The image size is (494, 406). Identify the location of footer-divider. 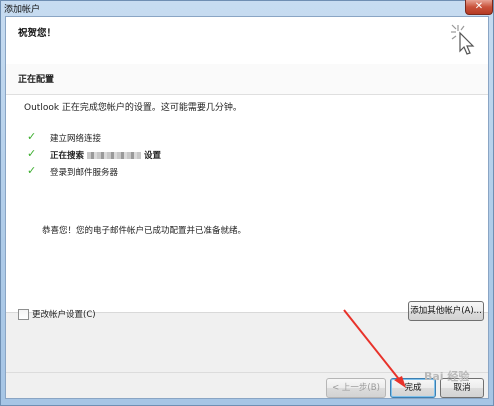
(247, 372).